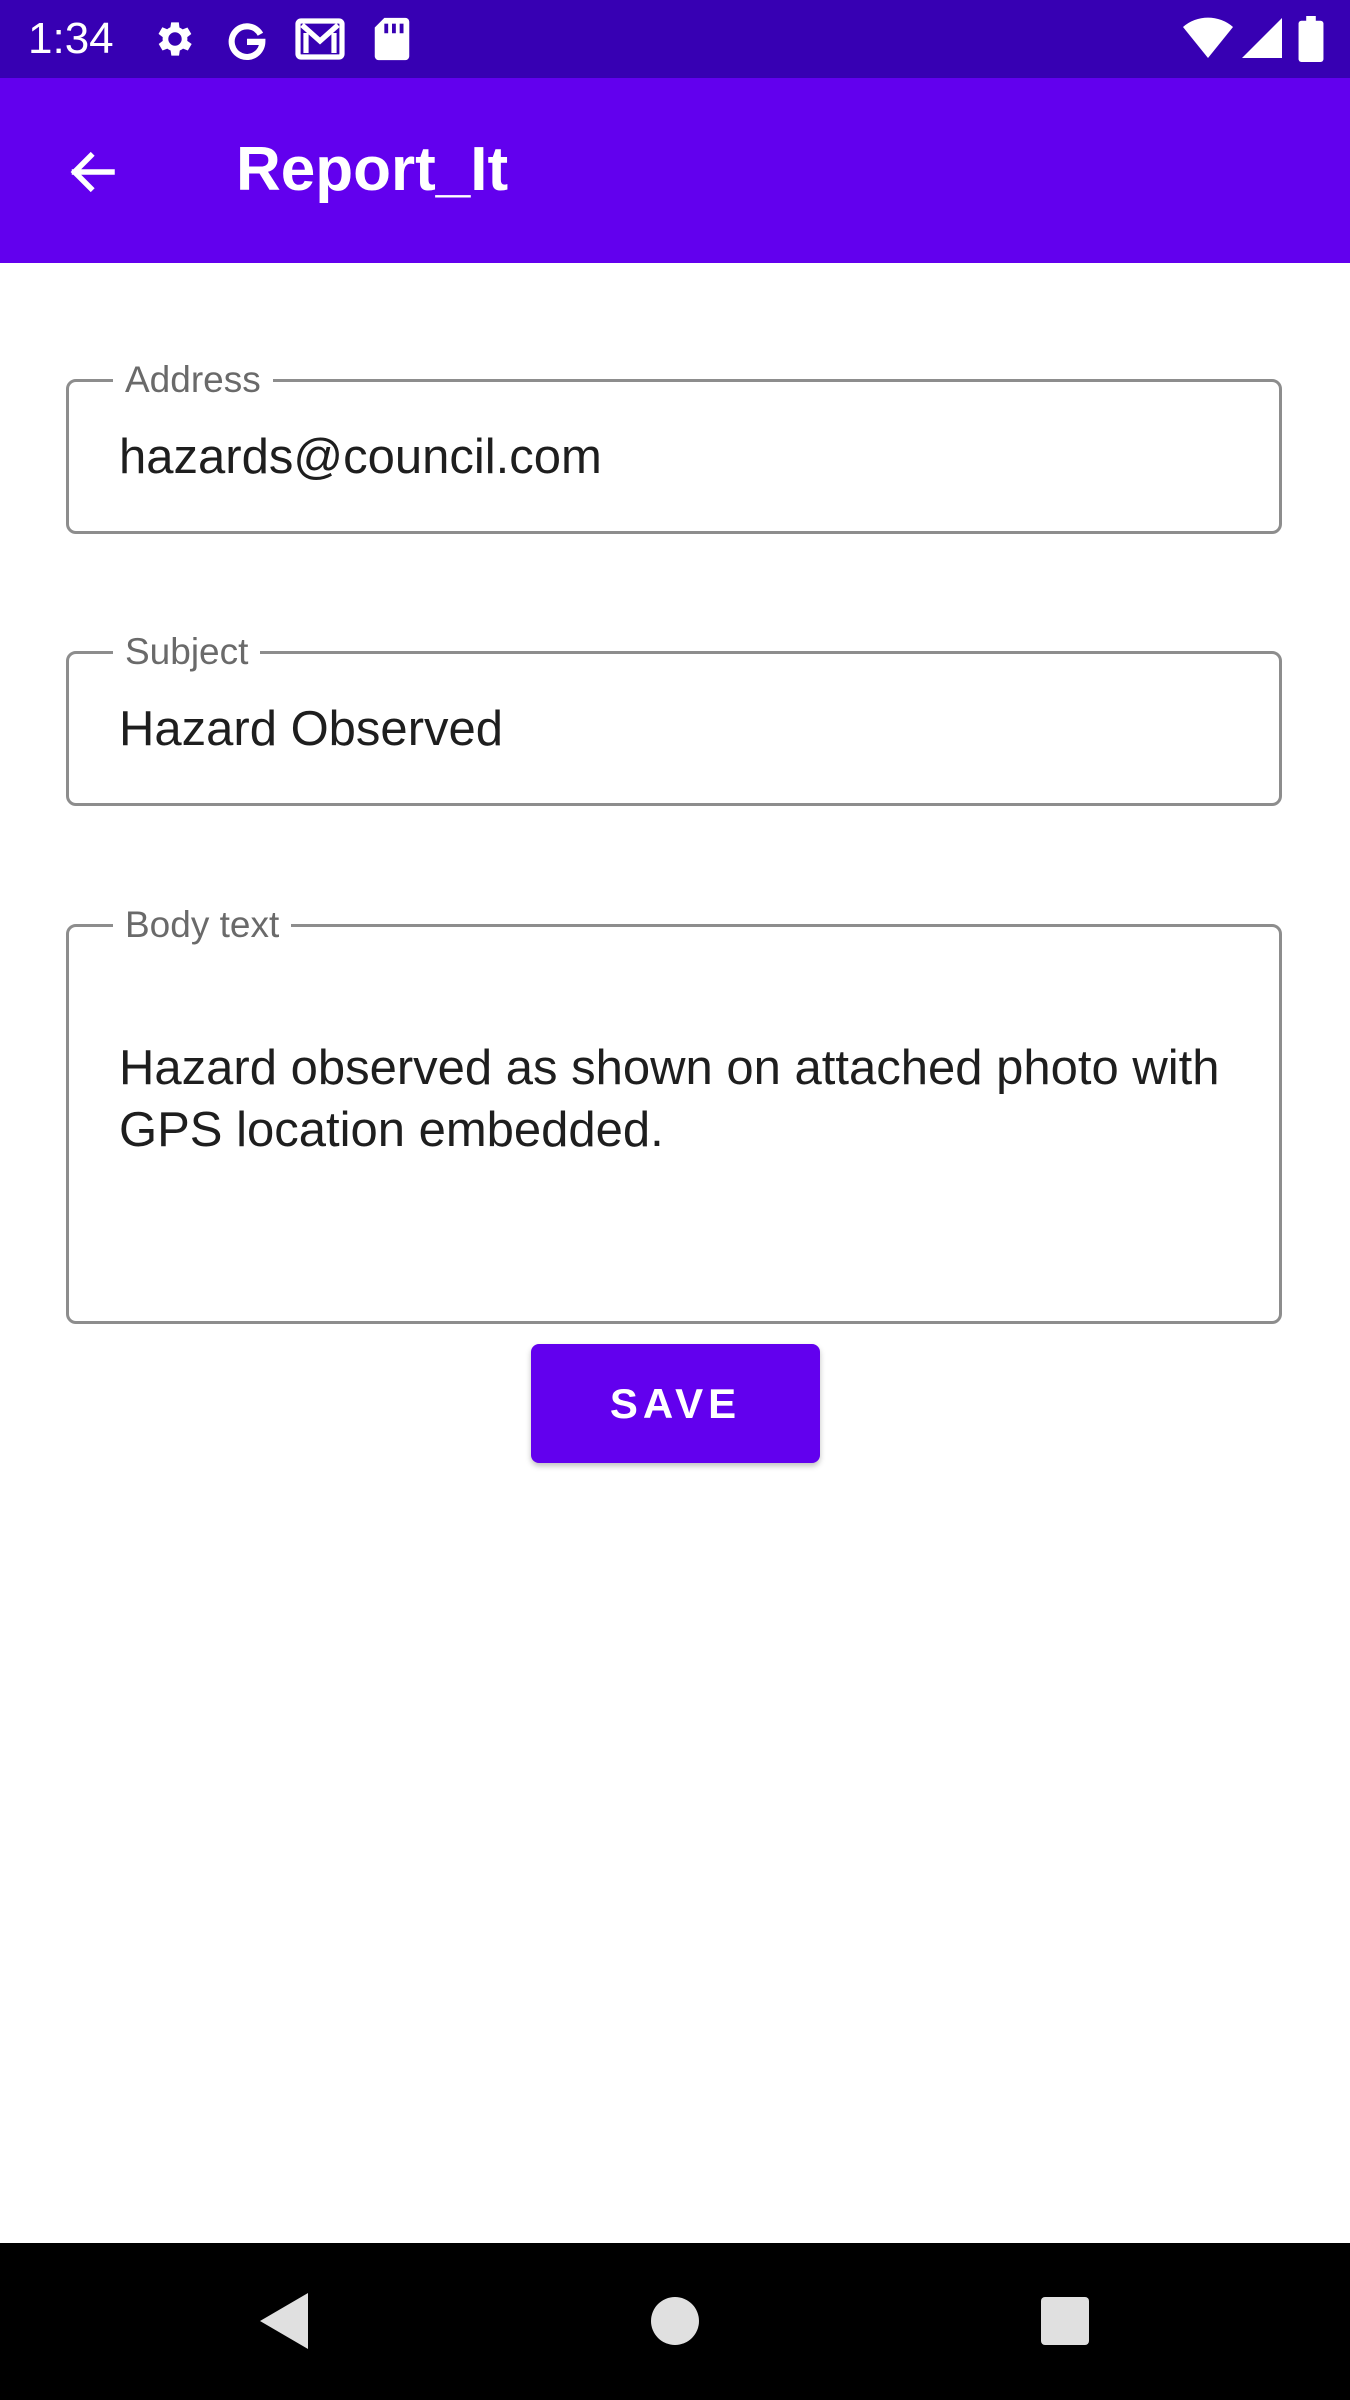  What do you see at coordinates (1262, 38) in the screenshot?
I see `signal-icon` at bounding box center [1262, 38].